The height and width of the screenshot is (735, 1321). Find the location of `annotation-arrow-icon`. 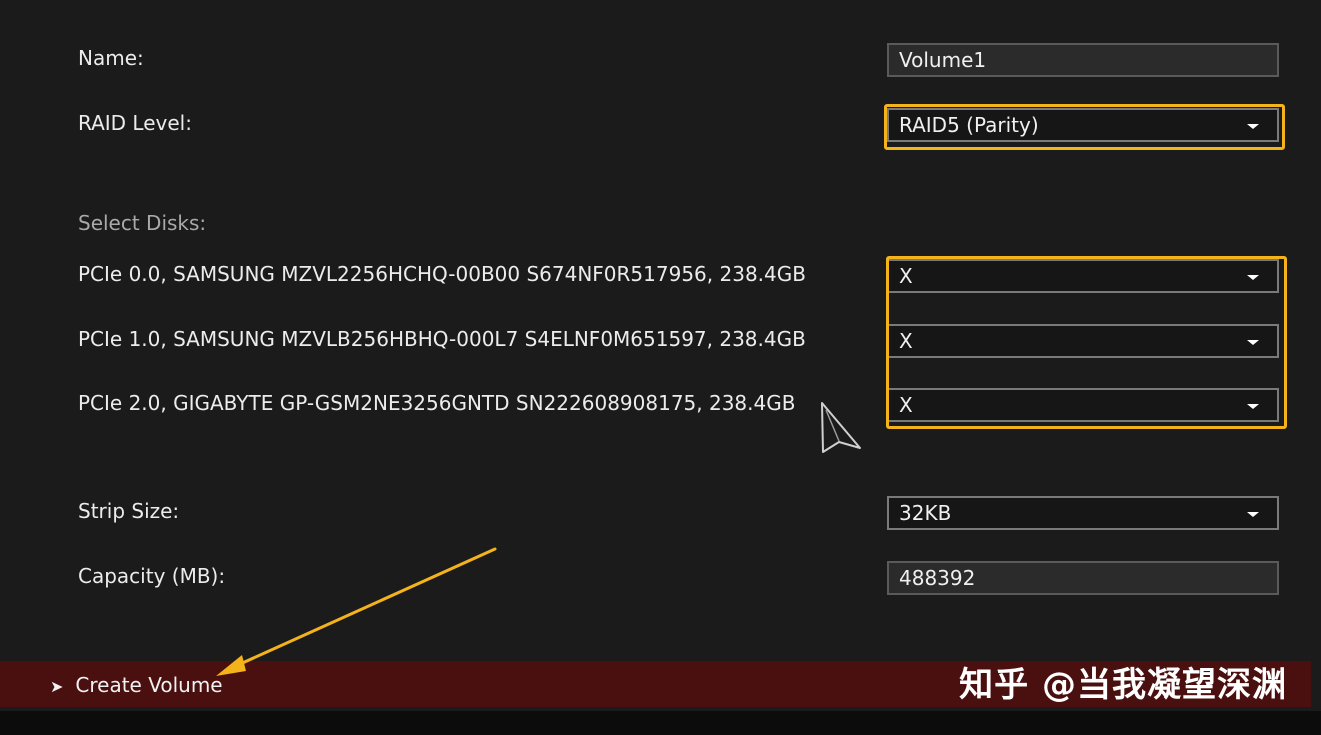

annotation-arrow-icon is located at coordinates (356, 611).